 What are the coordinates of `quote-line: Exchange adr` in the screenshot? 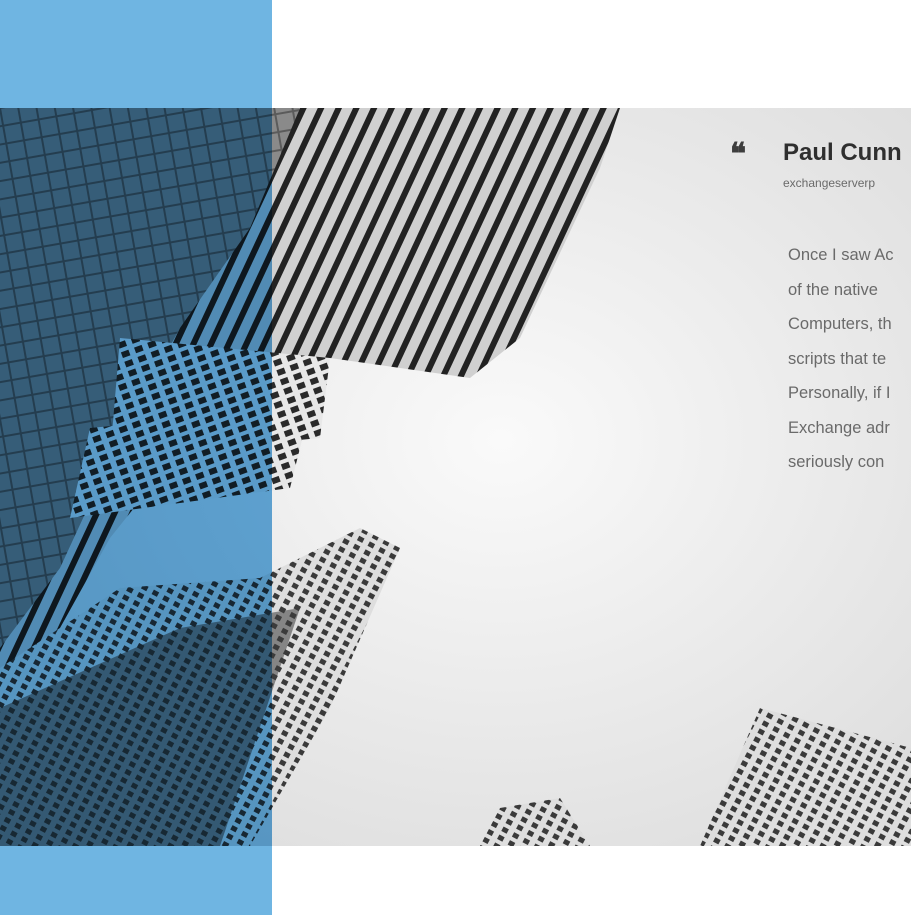 It's located at (839, 427).